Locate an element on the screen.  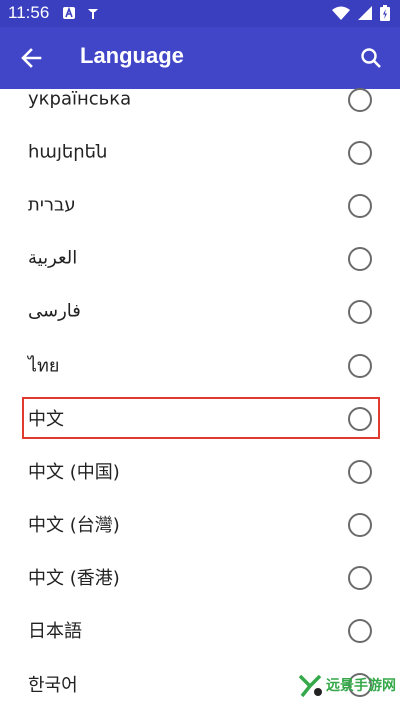
language-row-chinese-hongkong: 中文 (香港) is located at coordinates (200, 577).